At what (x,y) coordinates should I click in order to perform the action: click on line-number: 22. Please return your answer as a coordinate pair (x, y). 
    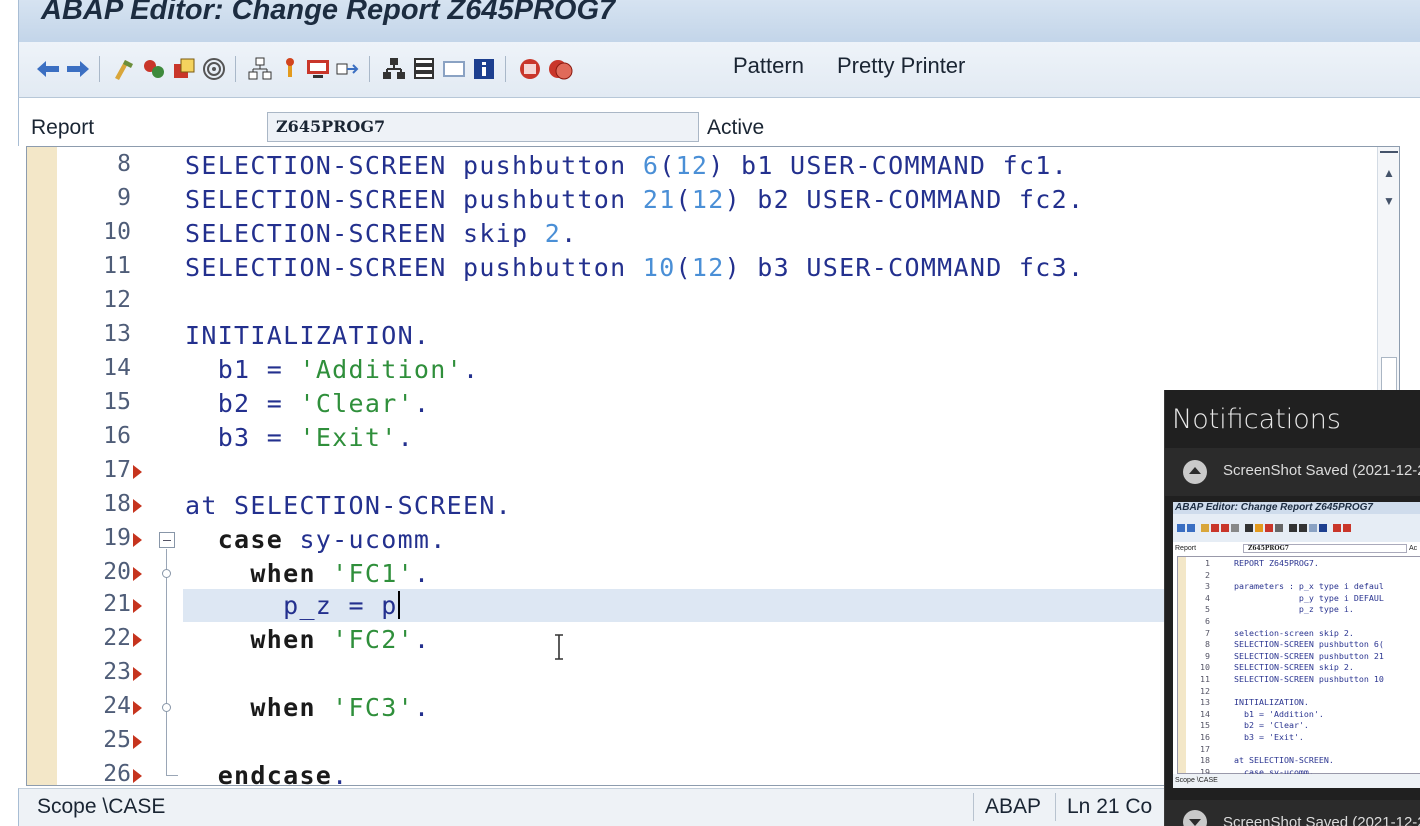
    Looking at the image, I should click on (117, 638).